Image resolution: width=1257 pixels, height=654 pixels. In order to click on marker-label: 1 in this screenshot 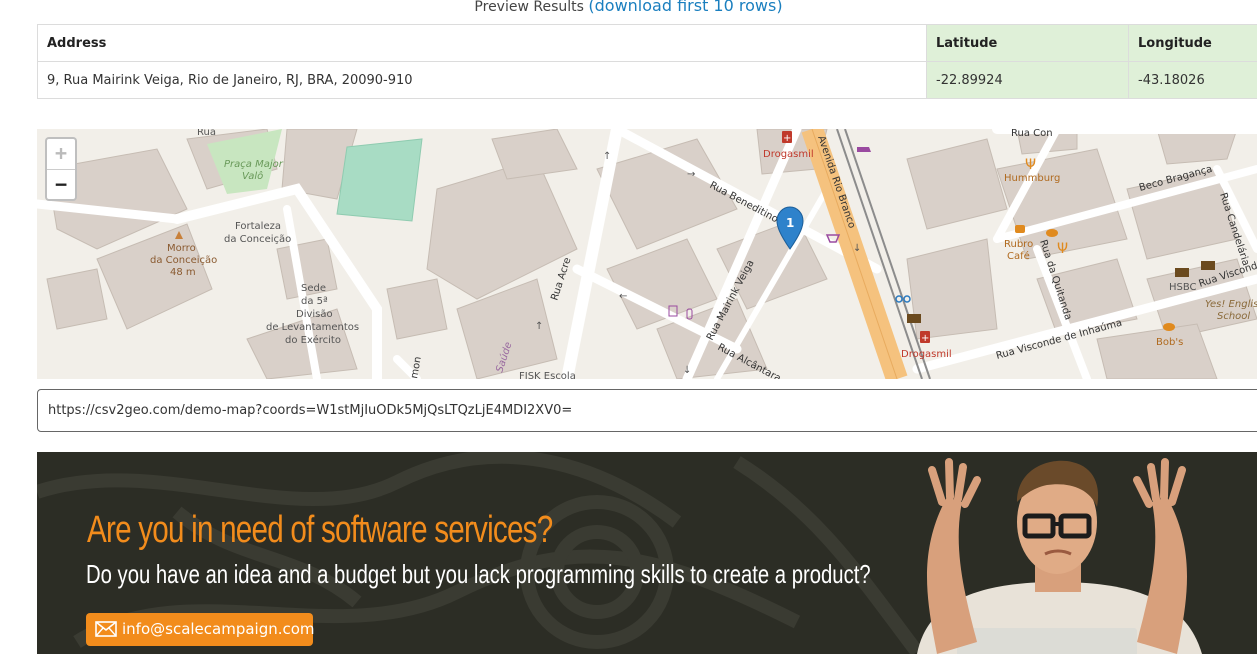, I will do `click(790, 223)`.